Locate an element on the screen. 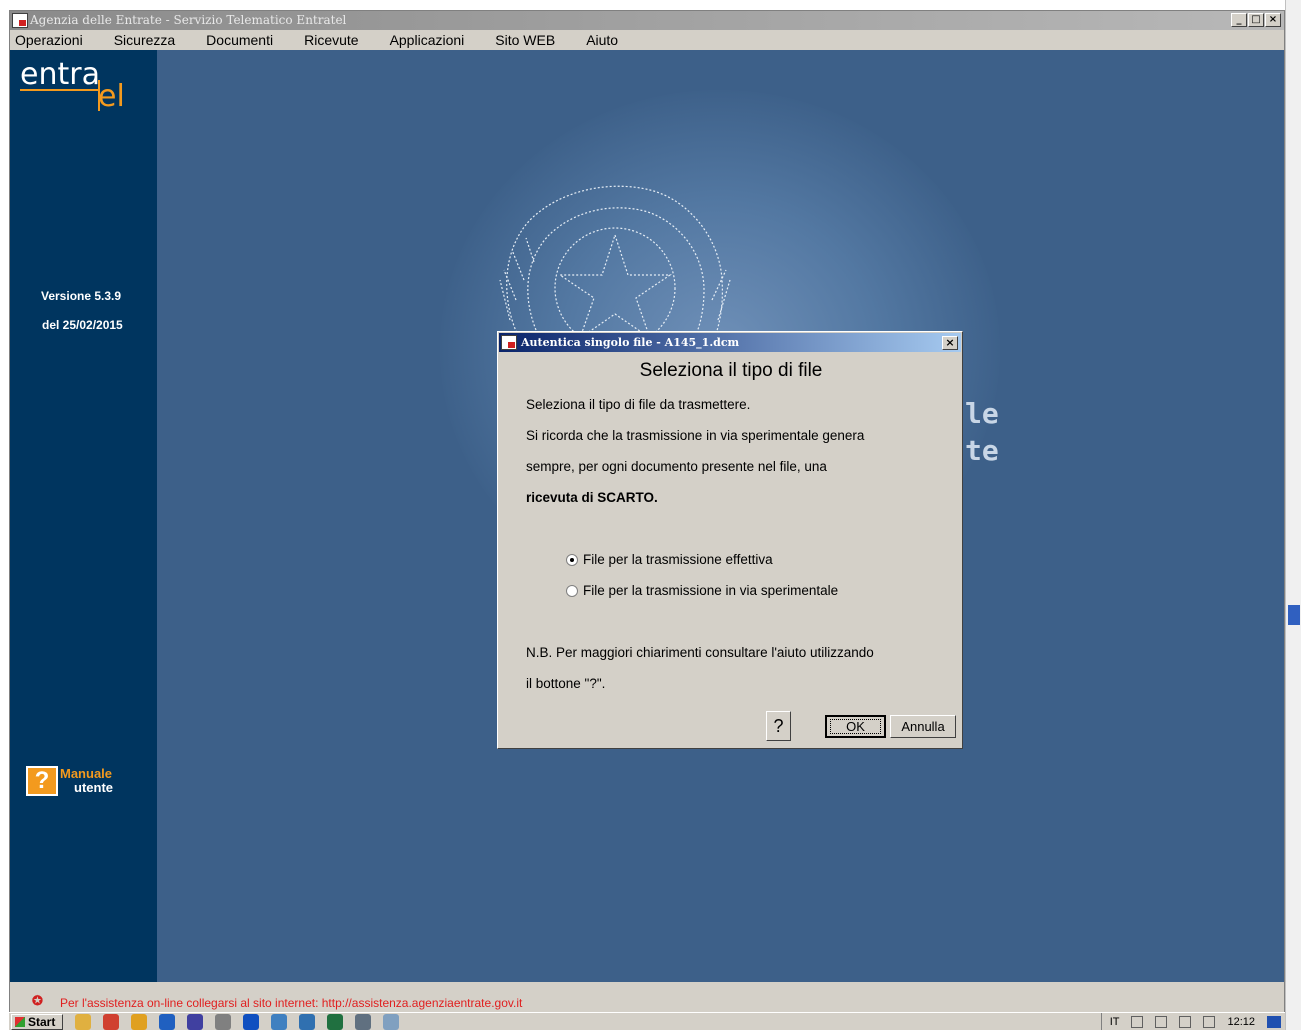 The height and width of the screenshot is (1030, 1301). lifebuoy-icon: ✪ is located at coordinates (37, 1000).